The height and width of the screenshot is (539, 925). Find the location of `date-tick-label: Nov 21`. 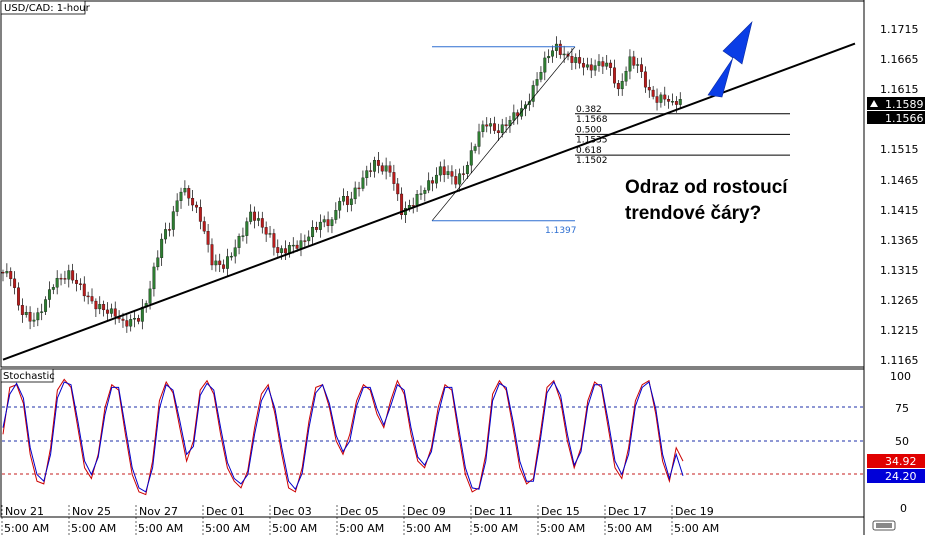

date-tick-label: Nov 21 is located at coordinates (24, 511).